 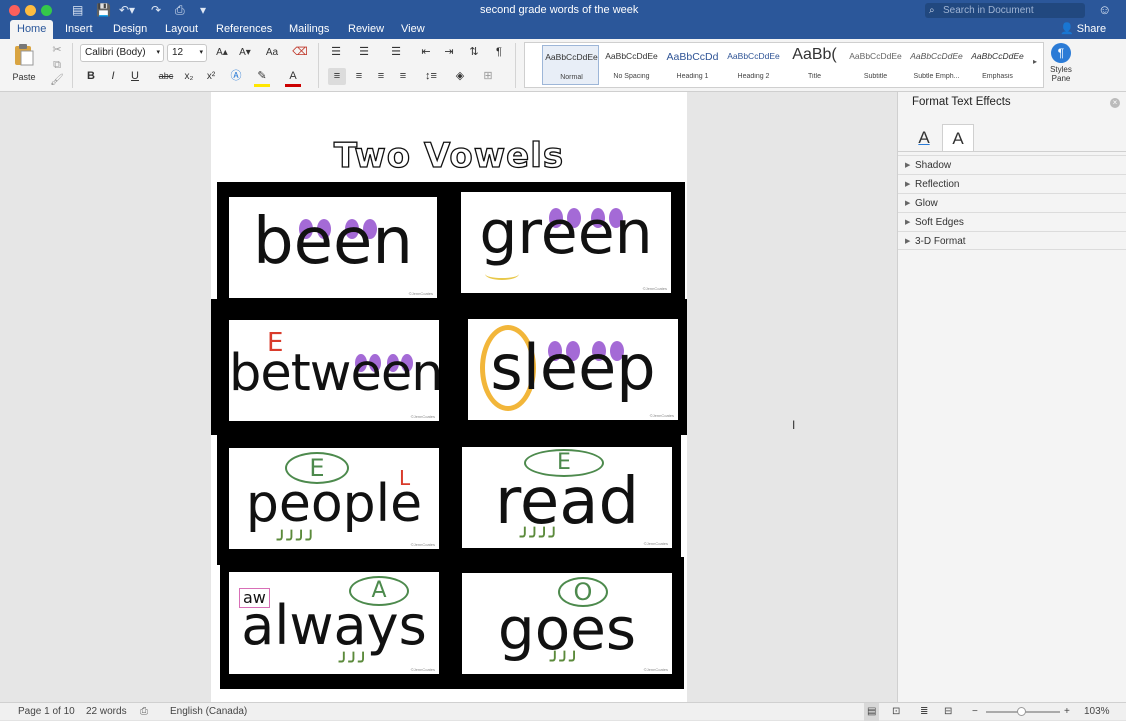 What do you see at coordinates (32, 29) in the screenshot?
I see `tab-home: Home` at bounding box center [32, 29].